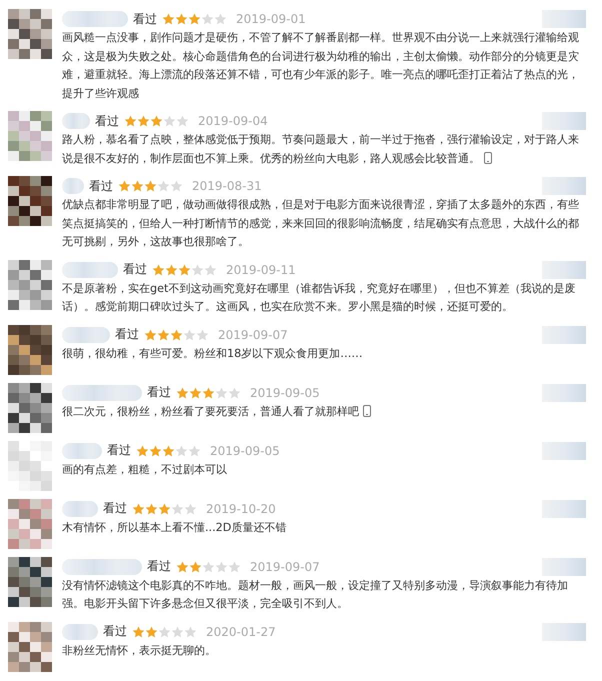  What do you see at coordinates (319, 297) in the screenshot?
I see `comment-text: 不是原著粉，实在get不到这动画究竟好在哪里（谁都告诉我，究竟好在哪里），但也不算差（我说的是废话）。感觉前期口碑吹过头了。这画风，也实在欣赏不来。罗小黑是猫的时候，还挺可爱的。` at bounding box center [319, 297].